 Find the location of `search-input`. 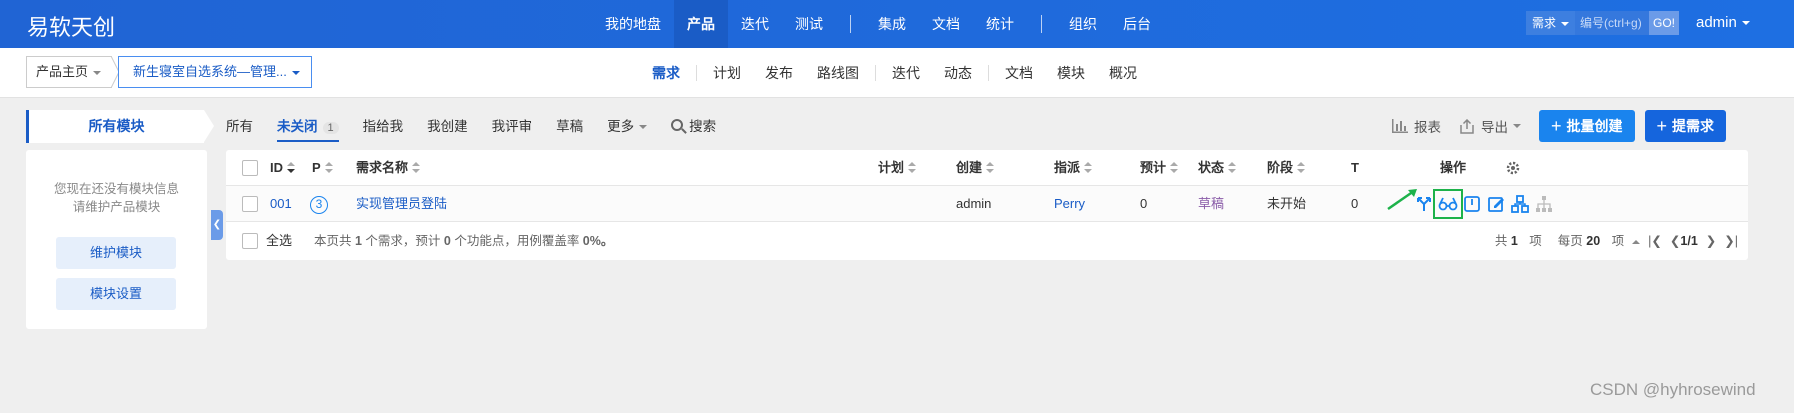

search-input is located at coordinates (1612, 23).